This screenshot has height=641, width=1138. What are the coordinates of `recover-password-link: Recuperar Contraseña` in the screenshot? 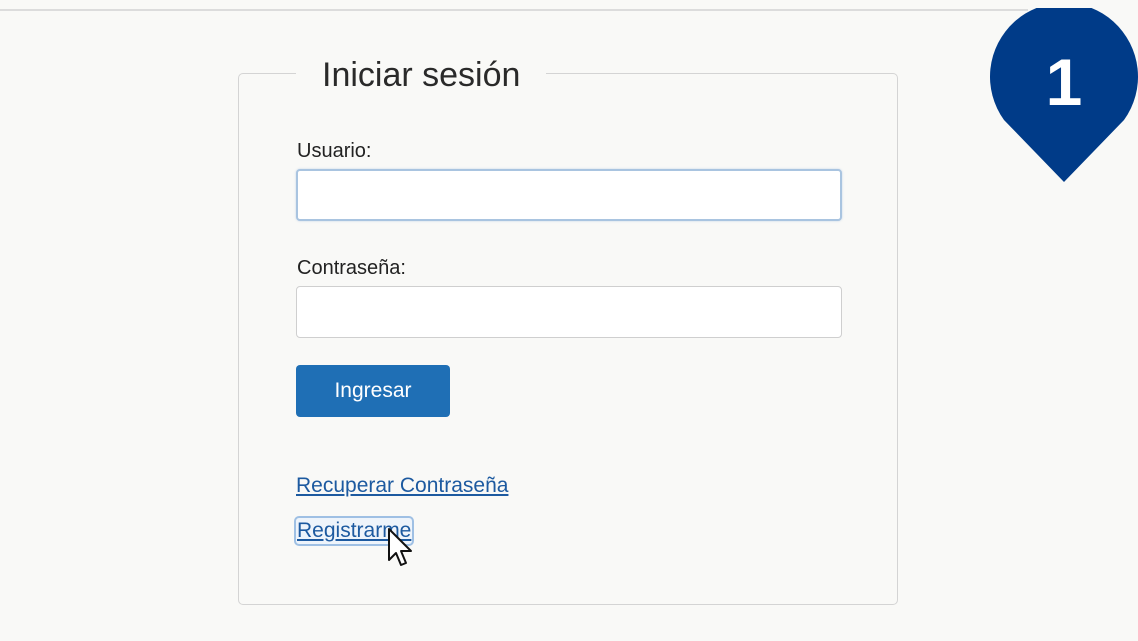 It's located at (402, 486).